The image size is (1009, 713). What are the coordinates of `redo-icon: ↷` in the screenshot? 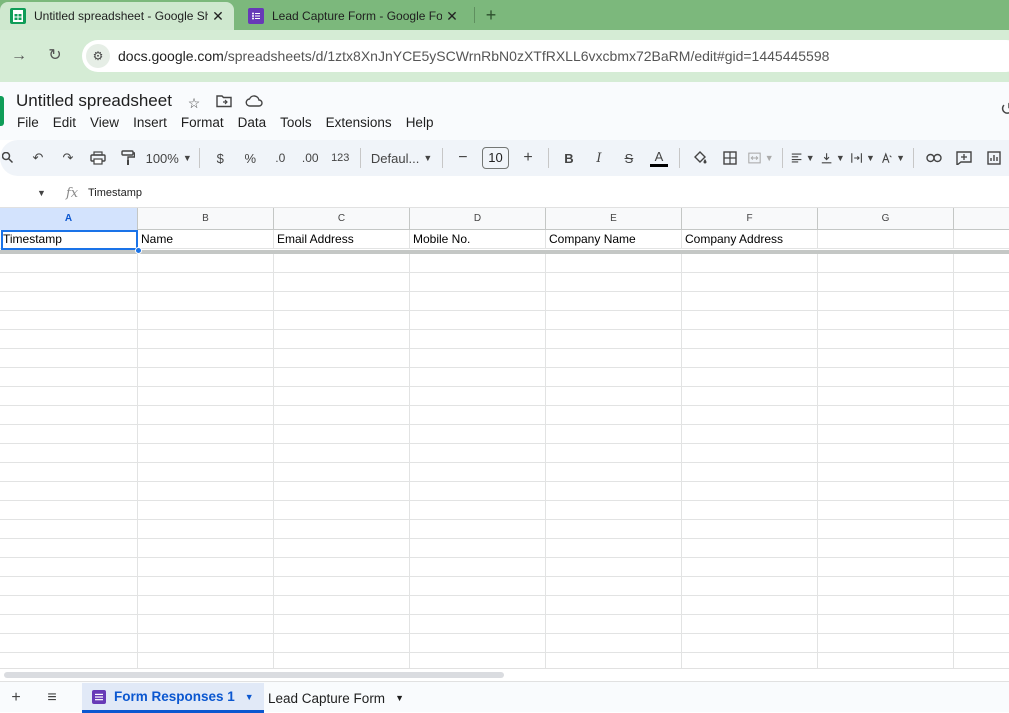 It's located at (68, 158).